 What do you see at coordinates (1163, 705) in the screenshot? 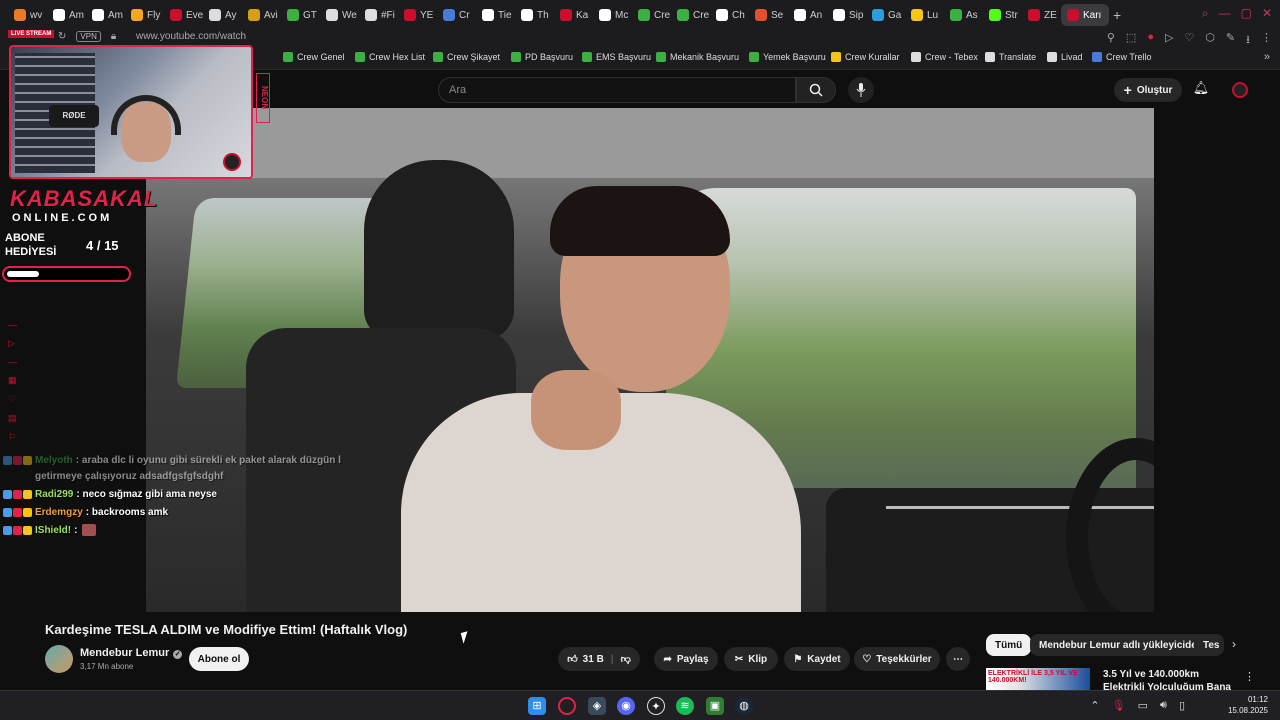
I see `volume-icon: 🔊︎` at bounding box center [1163, 705].